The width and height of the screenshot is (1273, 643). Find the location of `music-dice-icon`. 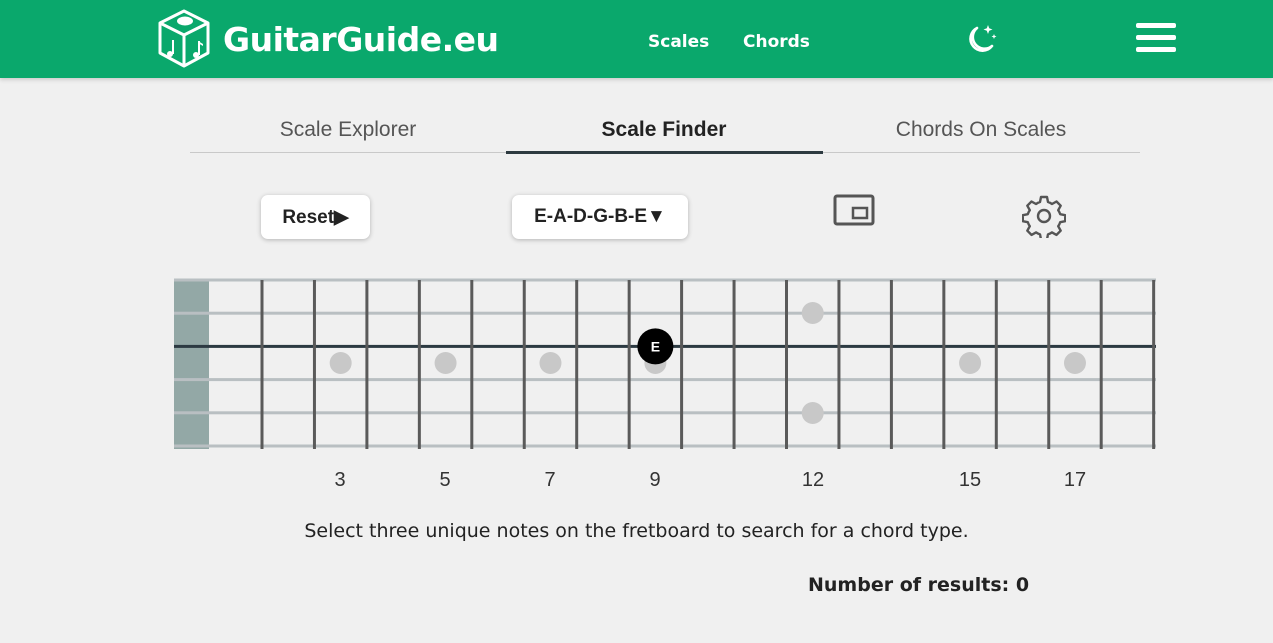

music-dice-icon is located at coordinates (184, 39).